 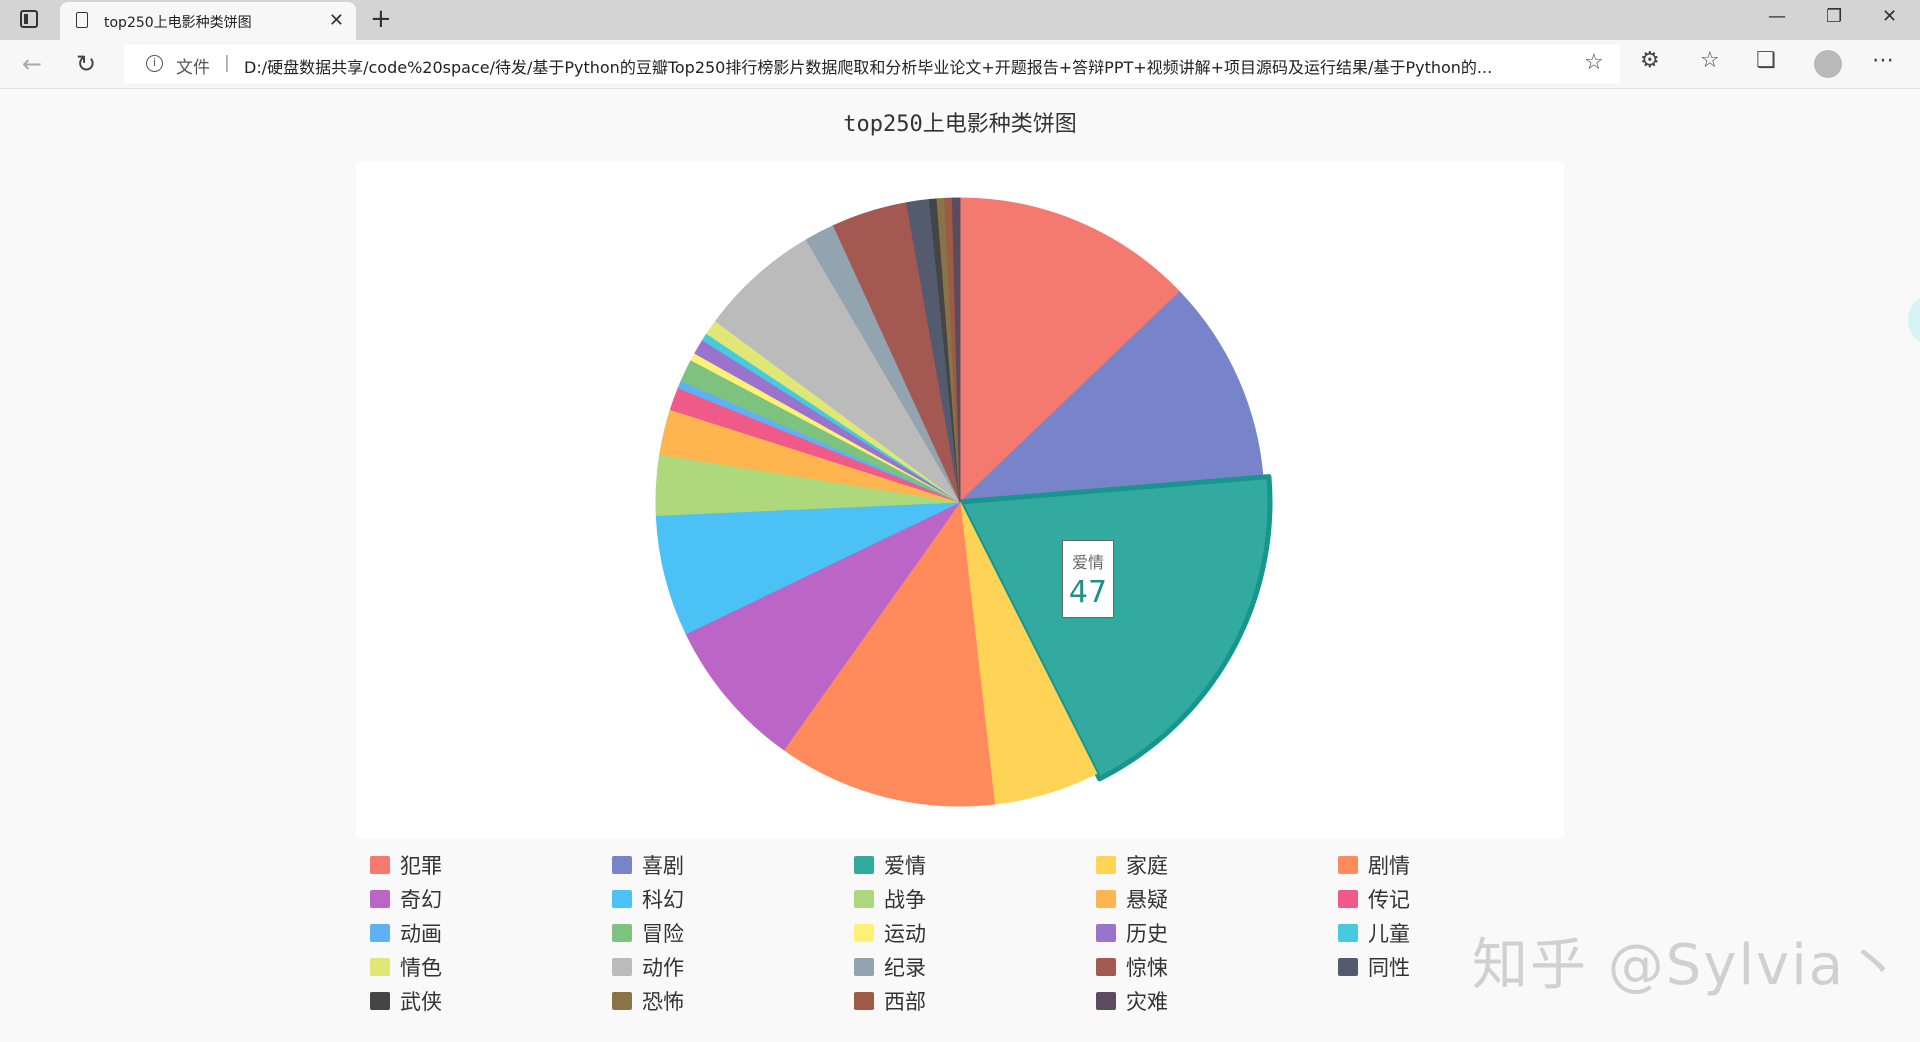 I want to click on add-favorite-icon: ☆, so click(x=1594, y=62).